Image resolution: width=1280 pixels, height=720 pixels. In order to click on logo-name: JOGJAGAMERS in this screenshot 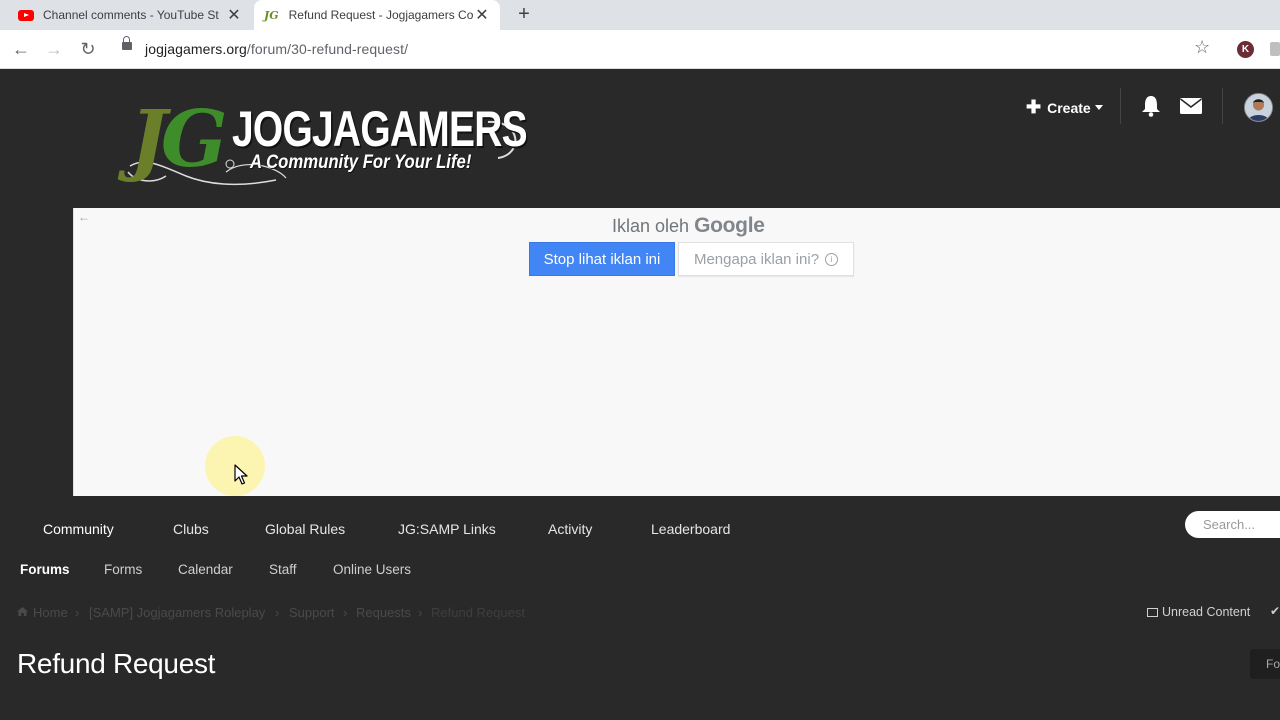, I will do `click(380, 129)`.